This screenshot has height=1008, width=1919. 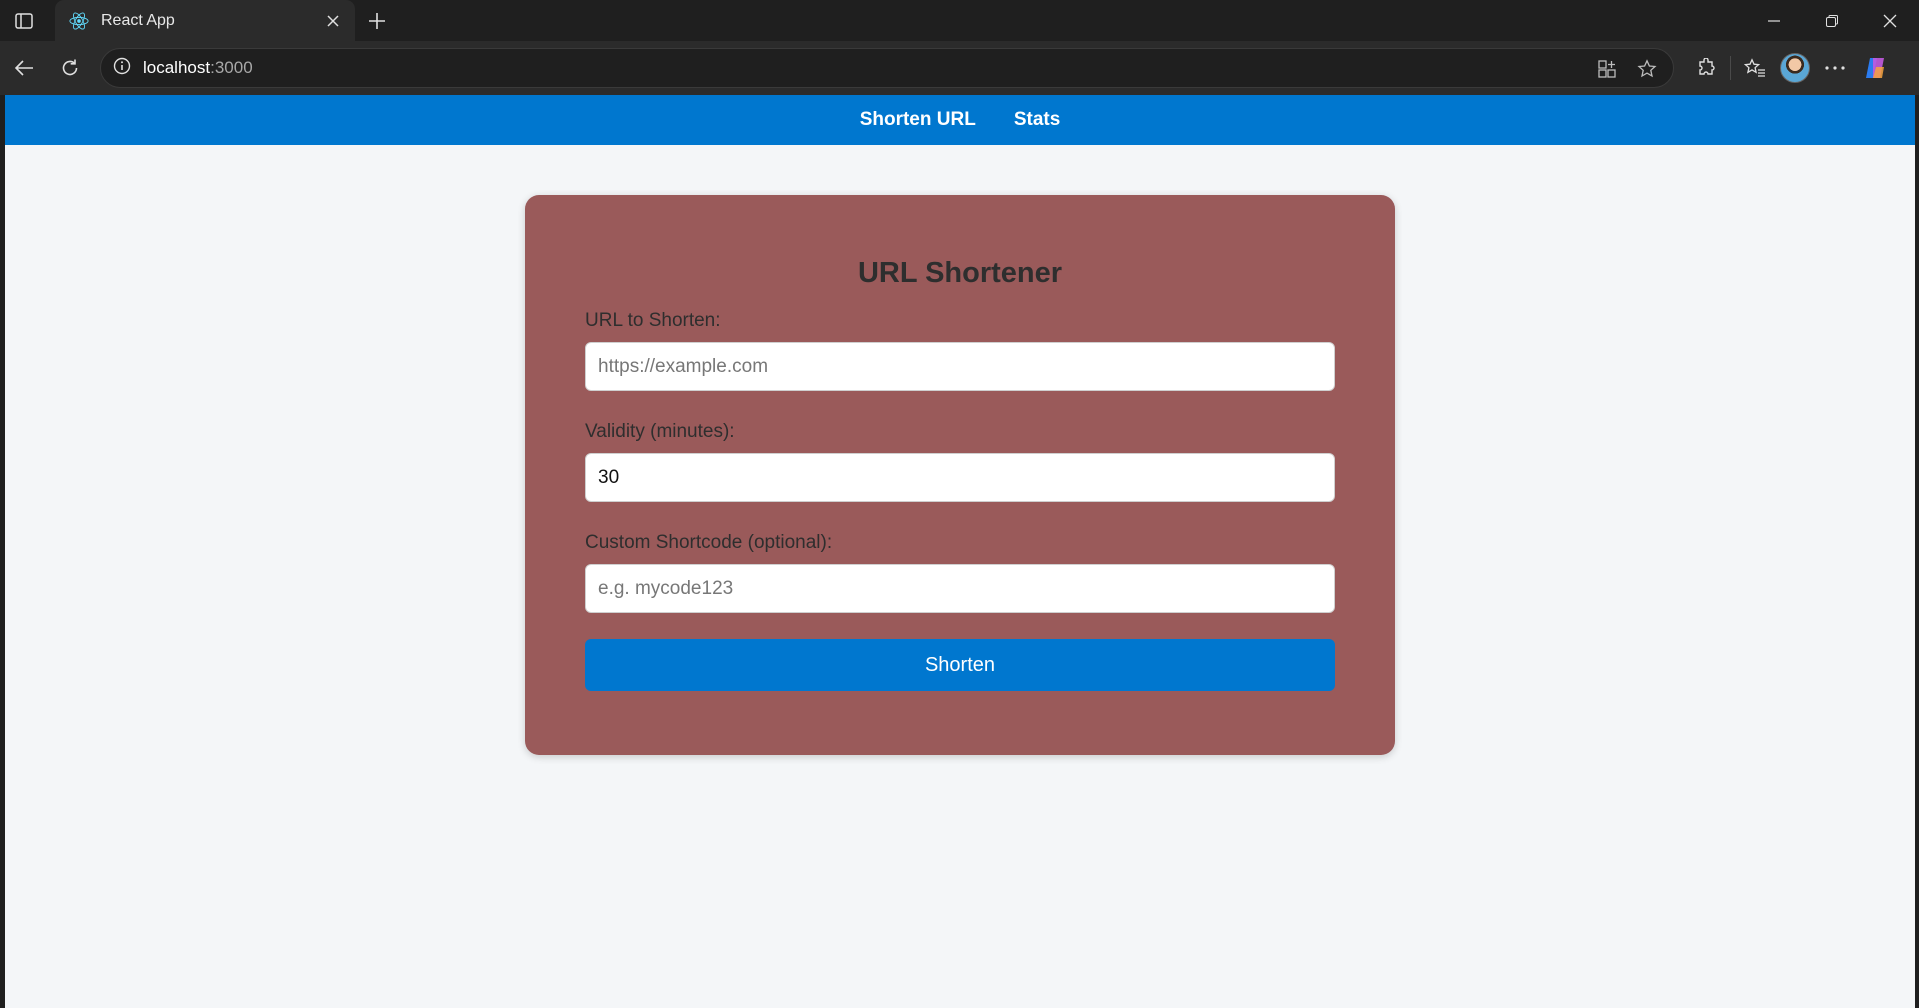 I want to click on reload-icon, so click(x=70, y=68).